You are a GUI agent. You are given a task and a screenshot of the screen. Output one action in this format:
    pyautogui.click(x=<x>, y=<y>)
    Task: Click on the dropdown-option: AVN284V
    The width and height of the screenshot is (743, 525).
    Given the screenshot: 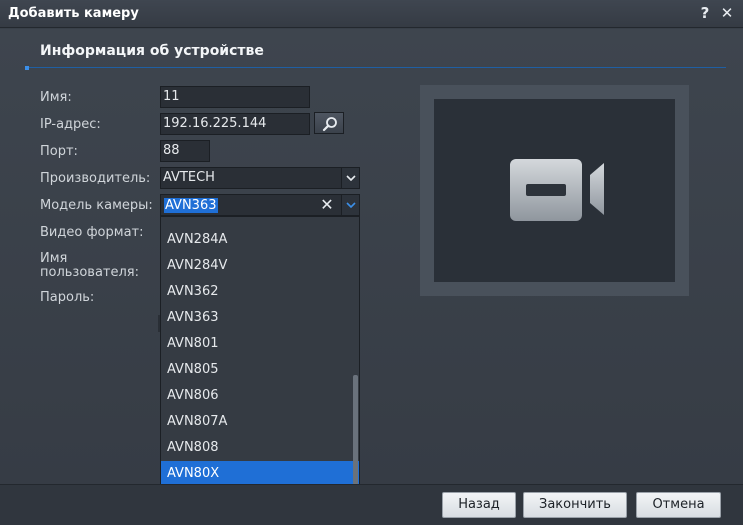 What is the action you would take?
    pyautogui.click(x=260, y=266)
    